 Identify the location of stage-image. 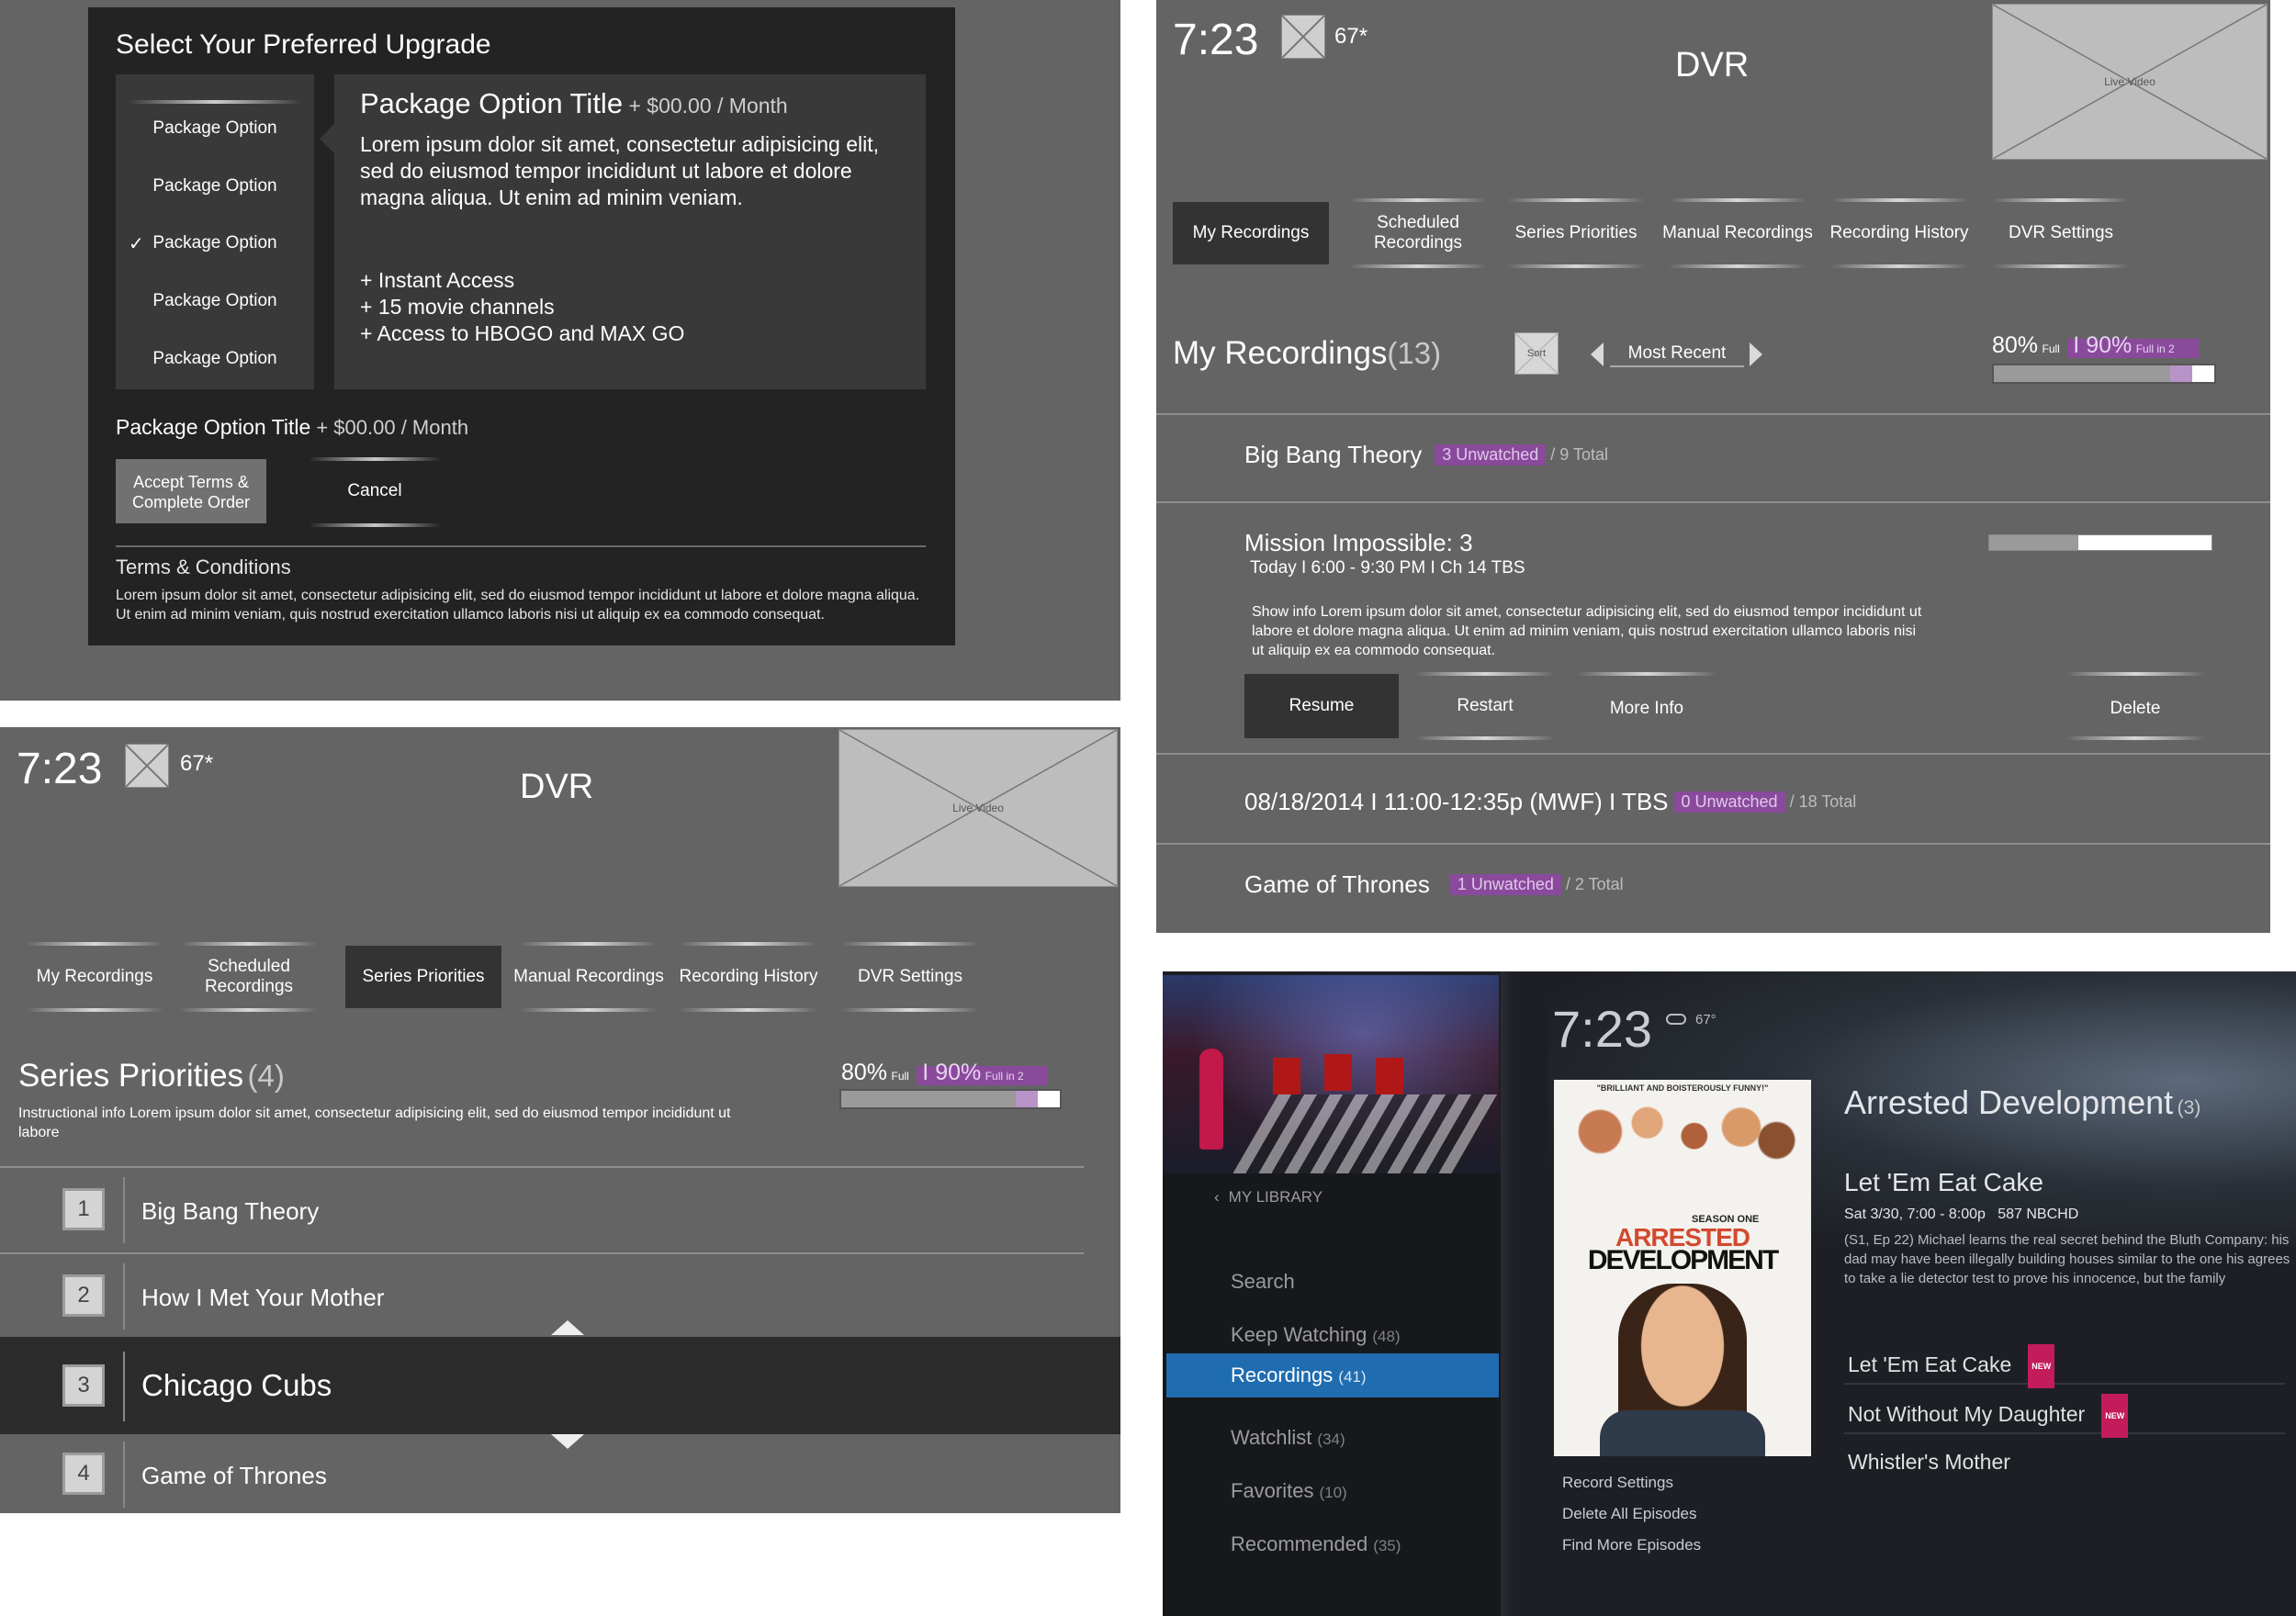
(1331, 1074).